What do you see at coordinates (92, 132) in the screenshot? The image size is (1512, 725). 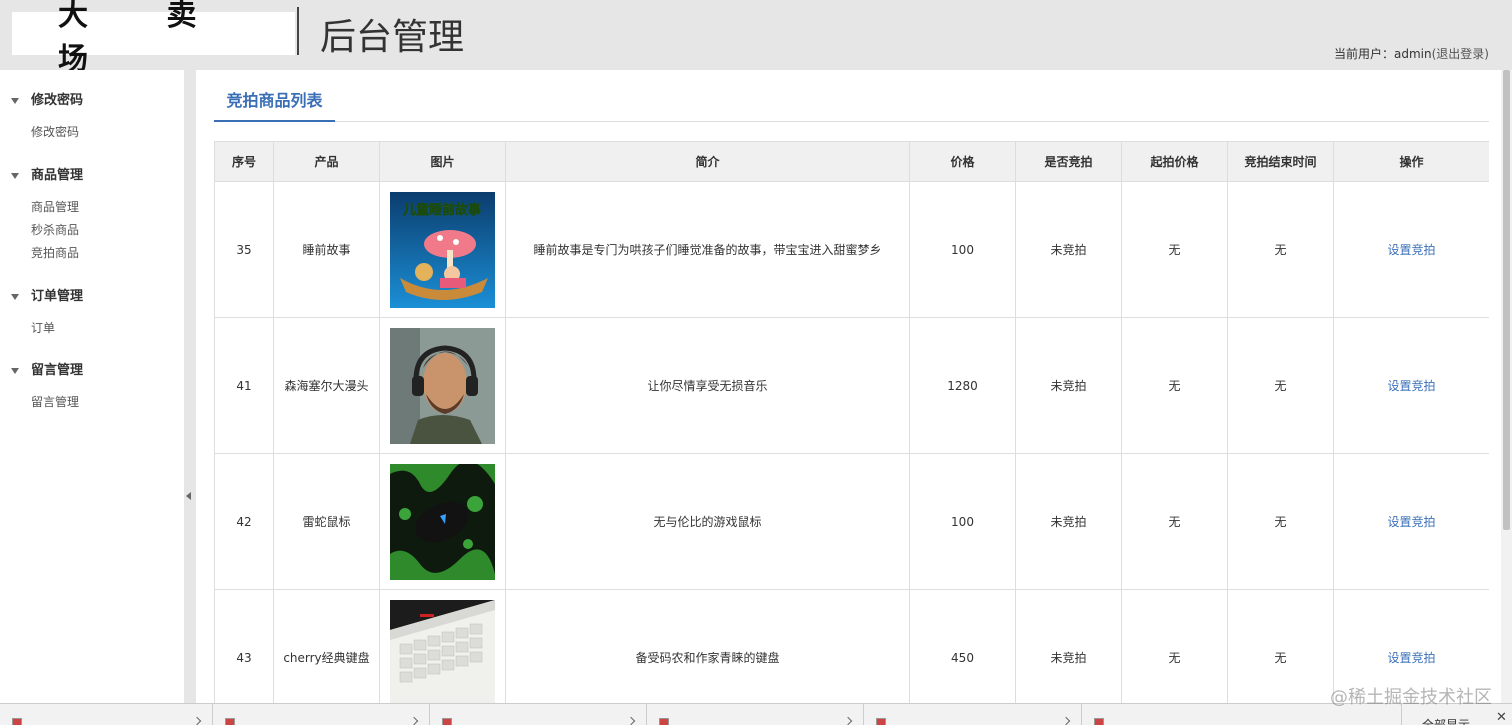 I see `sidebar-item-change-password: 修改密码` at bounding box center [92, 132].